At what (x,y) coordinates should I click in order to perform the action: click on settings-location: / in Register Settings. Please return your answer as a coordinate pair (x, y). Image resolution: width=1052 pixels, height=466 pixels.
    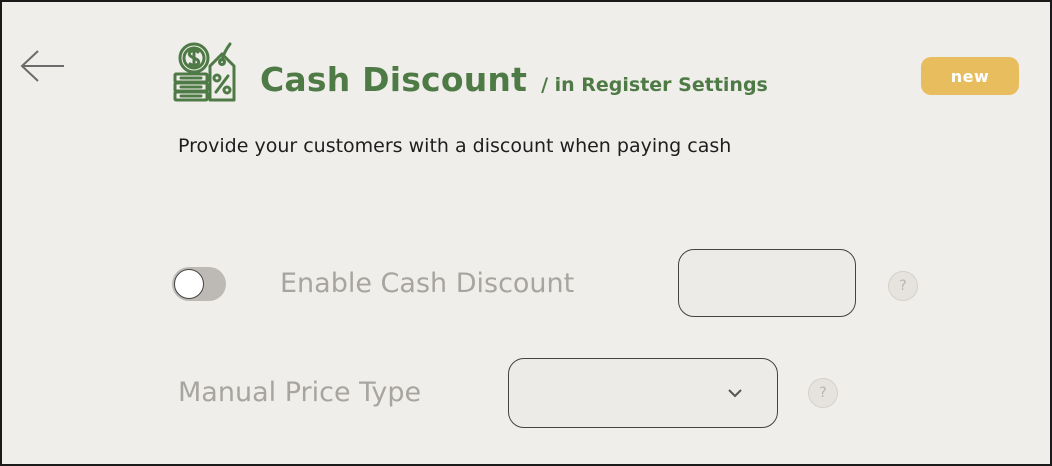
    Looking at the image, I should click on (654, 85).